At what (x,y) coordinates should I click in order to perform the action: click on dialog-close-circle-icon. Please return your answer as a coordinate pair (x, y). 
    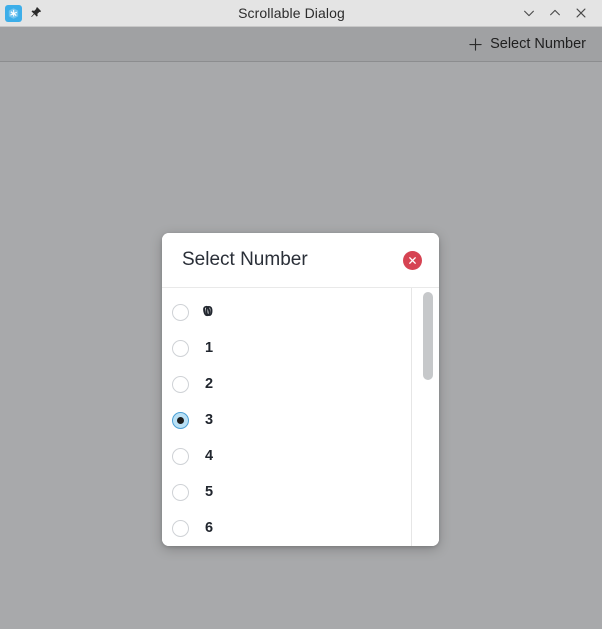
    Looking at the image, I should click on (412, 260).